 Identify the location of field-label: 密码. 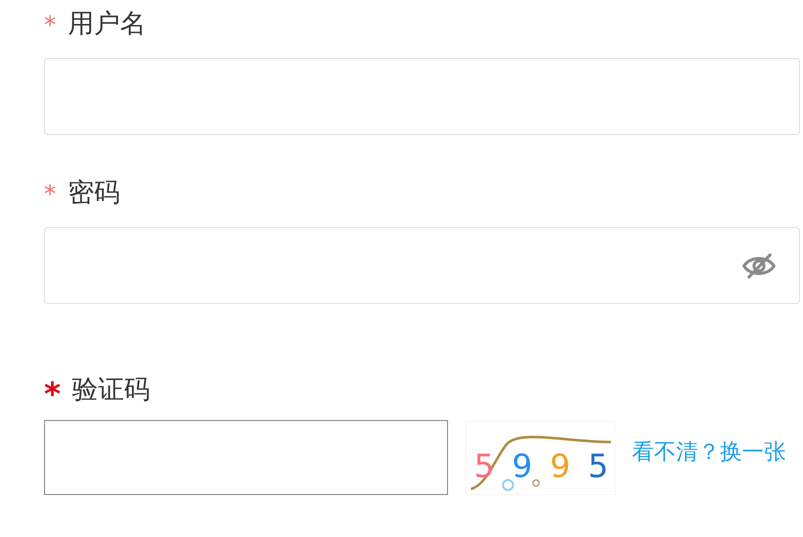
(94, 193).